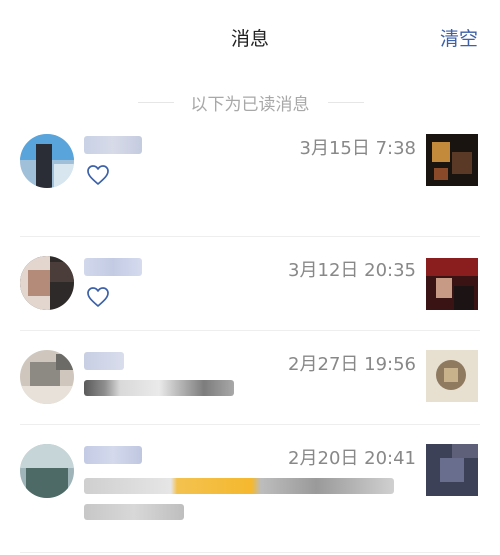  I want to click on header: 消息 清空, so click(250, 37).